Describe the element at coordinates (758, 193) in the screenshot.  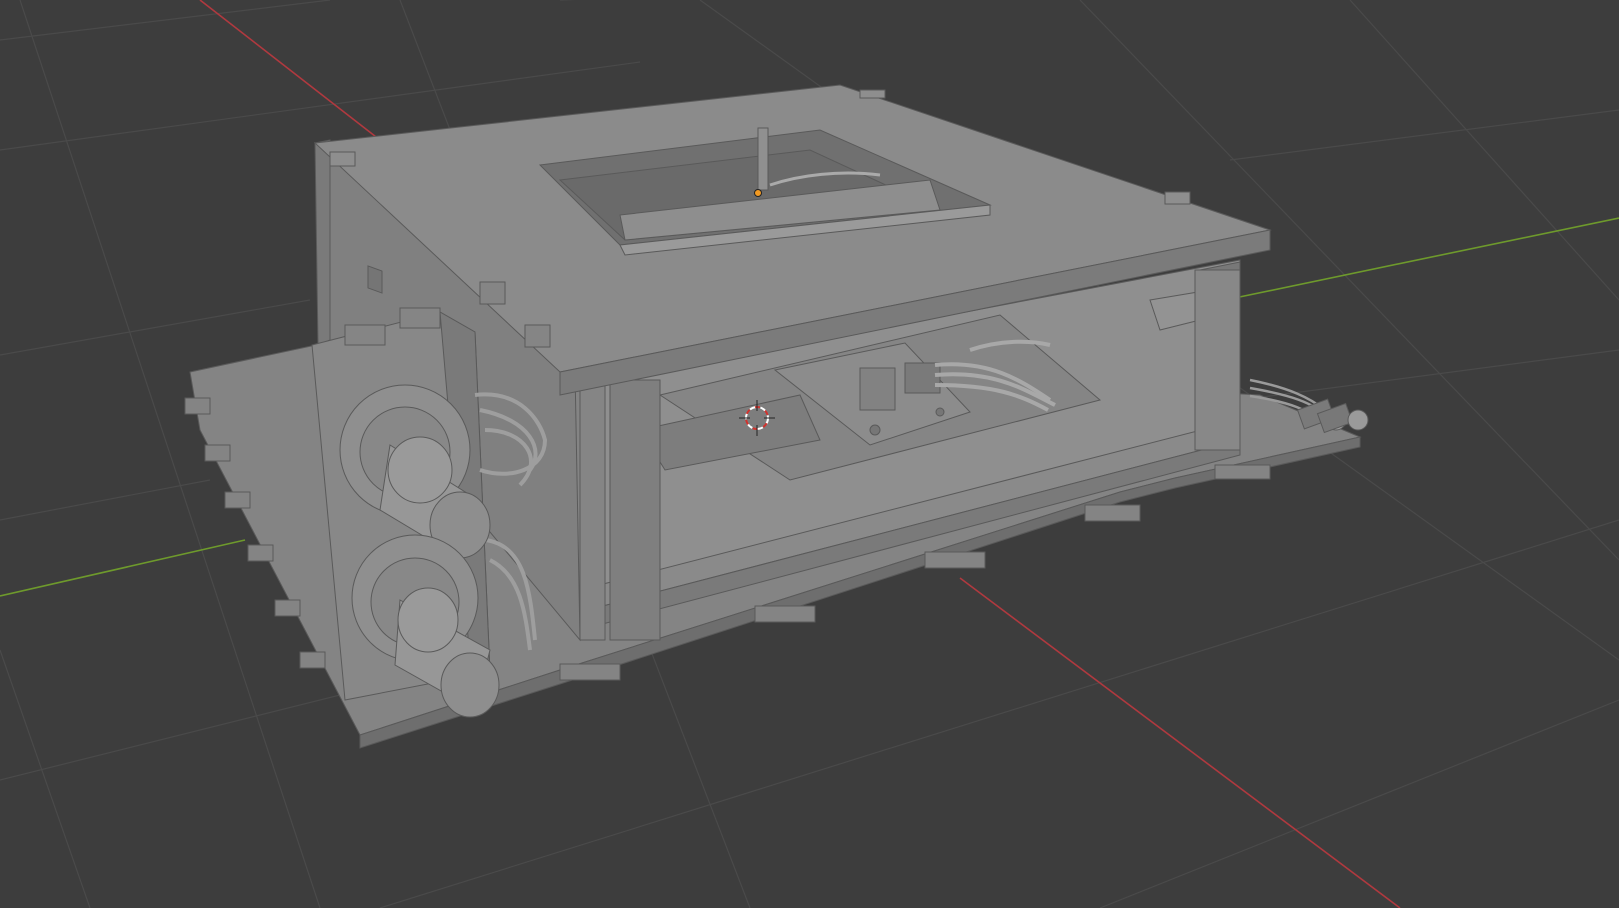
I see `object-origin-icon` at that location.